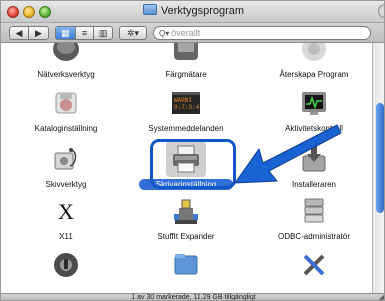  I want to click on app-label: Kataloginställning, so click(66, 128).